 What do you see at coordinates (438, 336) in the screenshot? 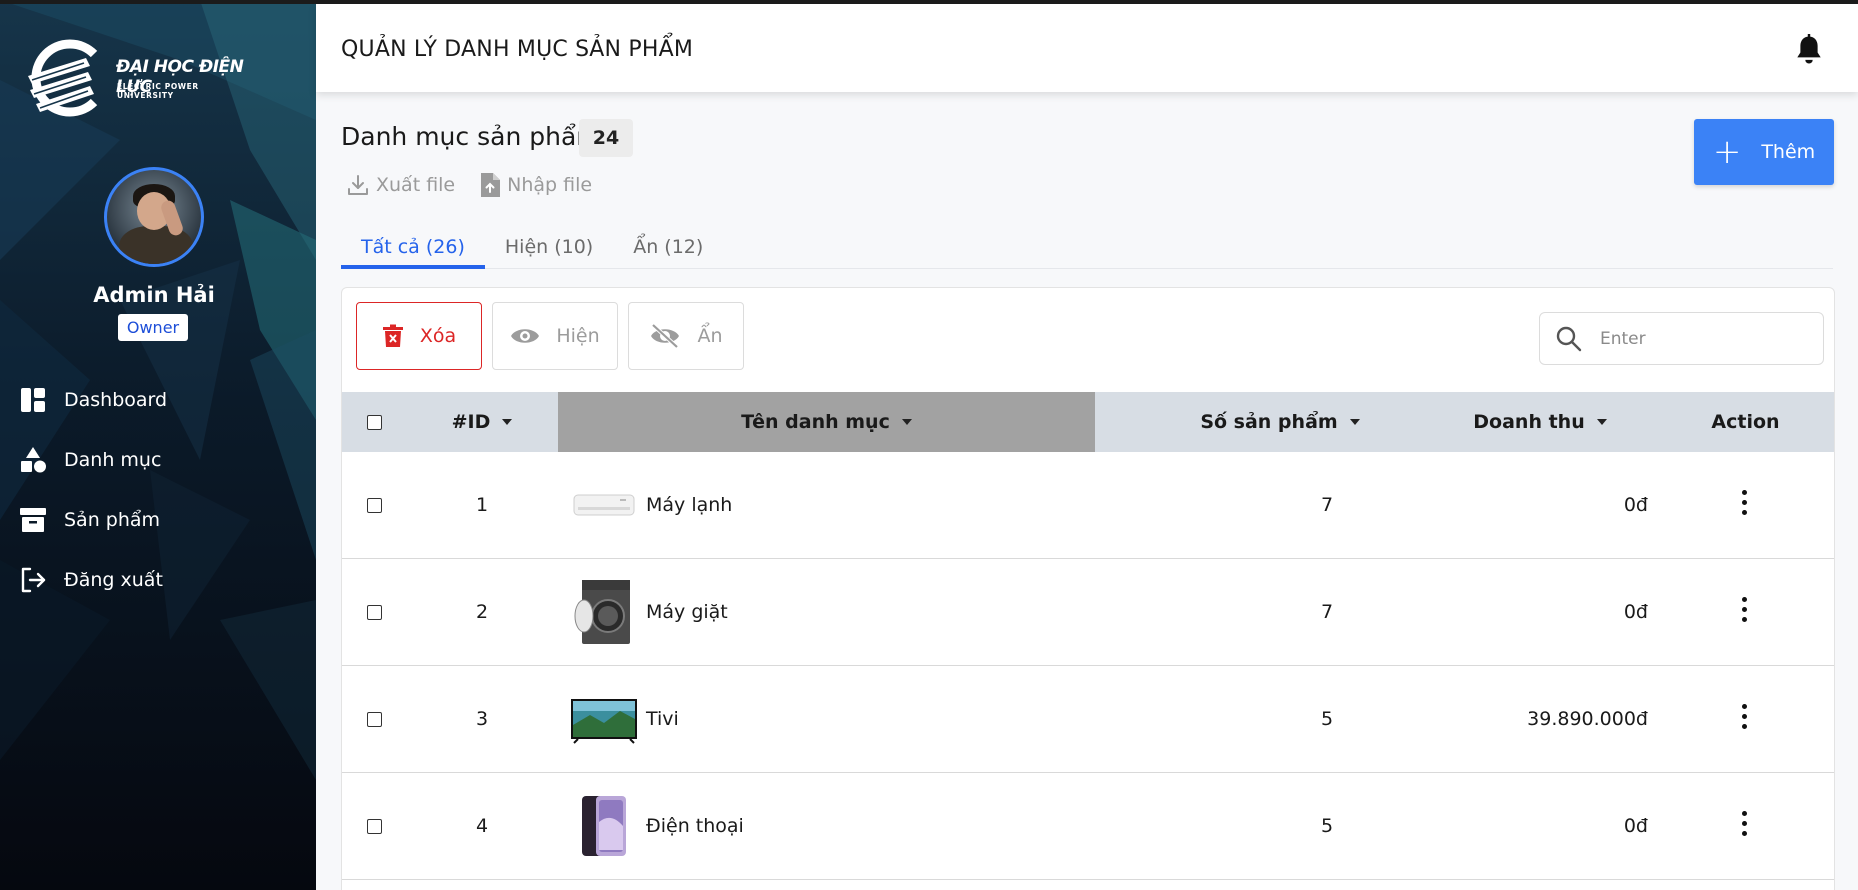
I see `delete-label: Xóa` at bounding box center [438, 336].